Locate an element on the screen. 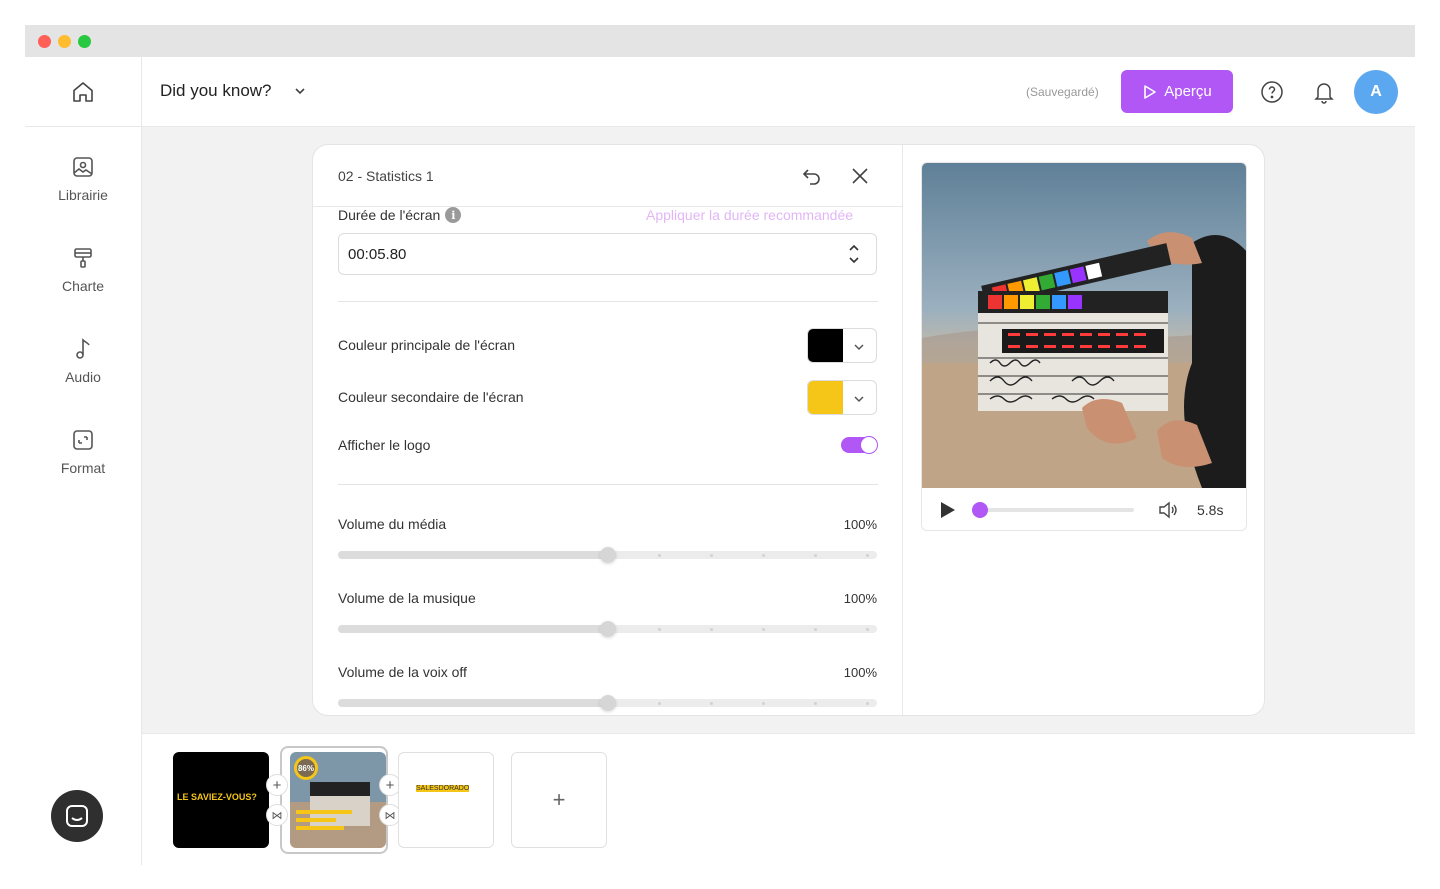  sidebar-item-charte: Charte is located at coordinates (83, 281).